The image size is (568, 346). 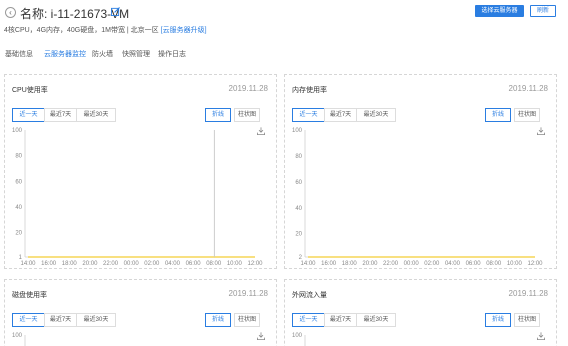 I want to click on tab-basic-info: 基础信息, so click(x=19, y=54).